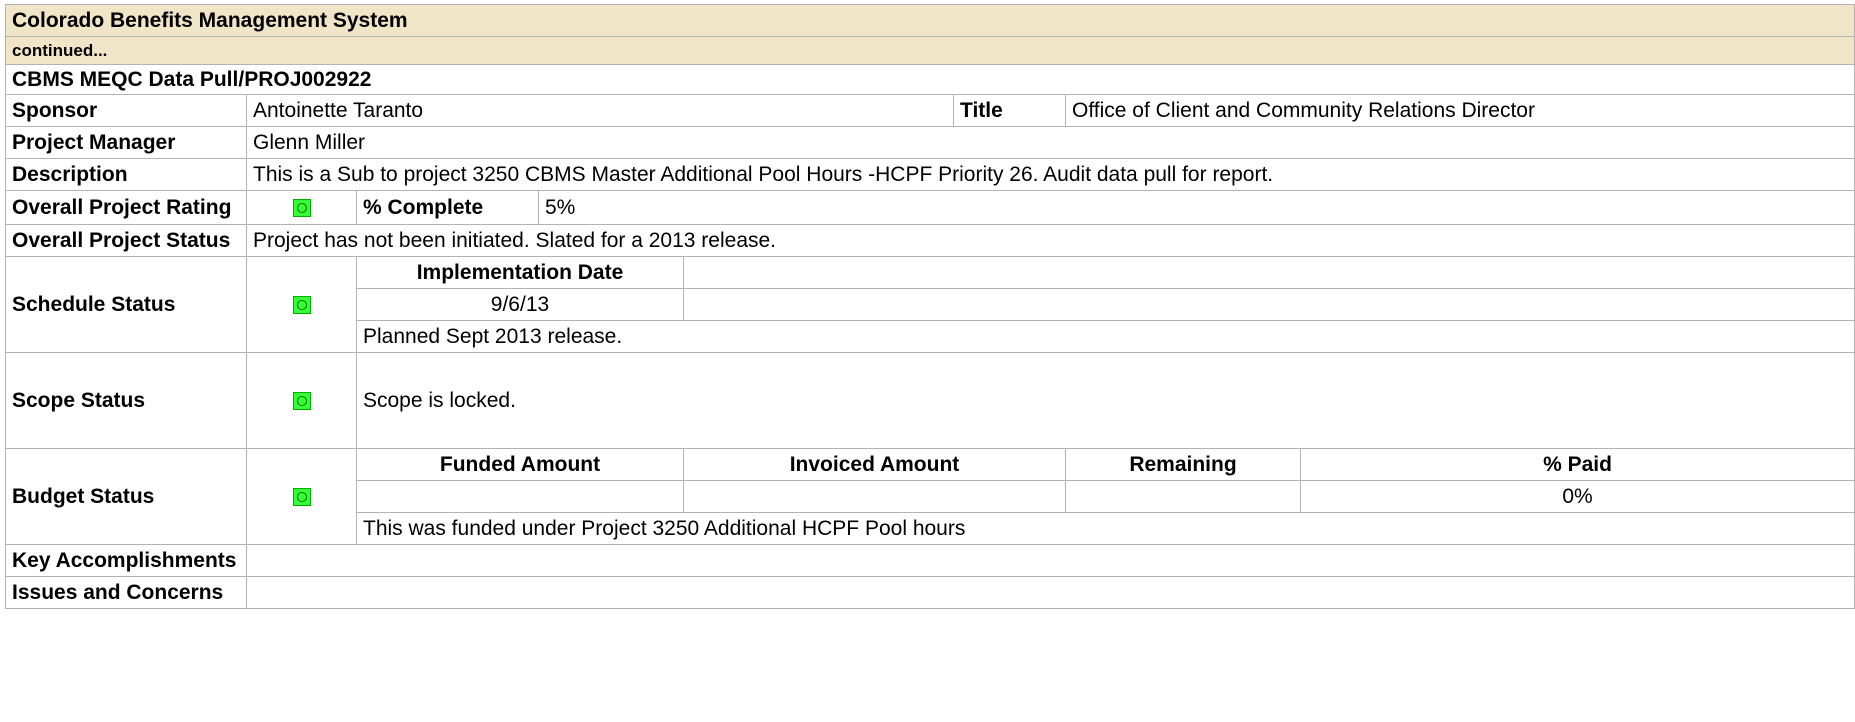  Describe the element at coordinates (126, 560) in the screenshot. I see `key-accomplishments-label: Key Accomplishments` at that location.